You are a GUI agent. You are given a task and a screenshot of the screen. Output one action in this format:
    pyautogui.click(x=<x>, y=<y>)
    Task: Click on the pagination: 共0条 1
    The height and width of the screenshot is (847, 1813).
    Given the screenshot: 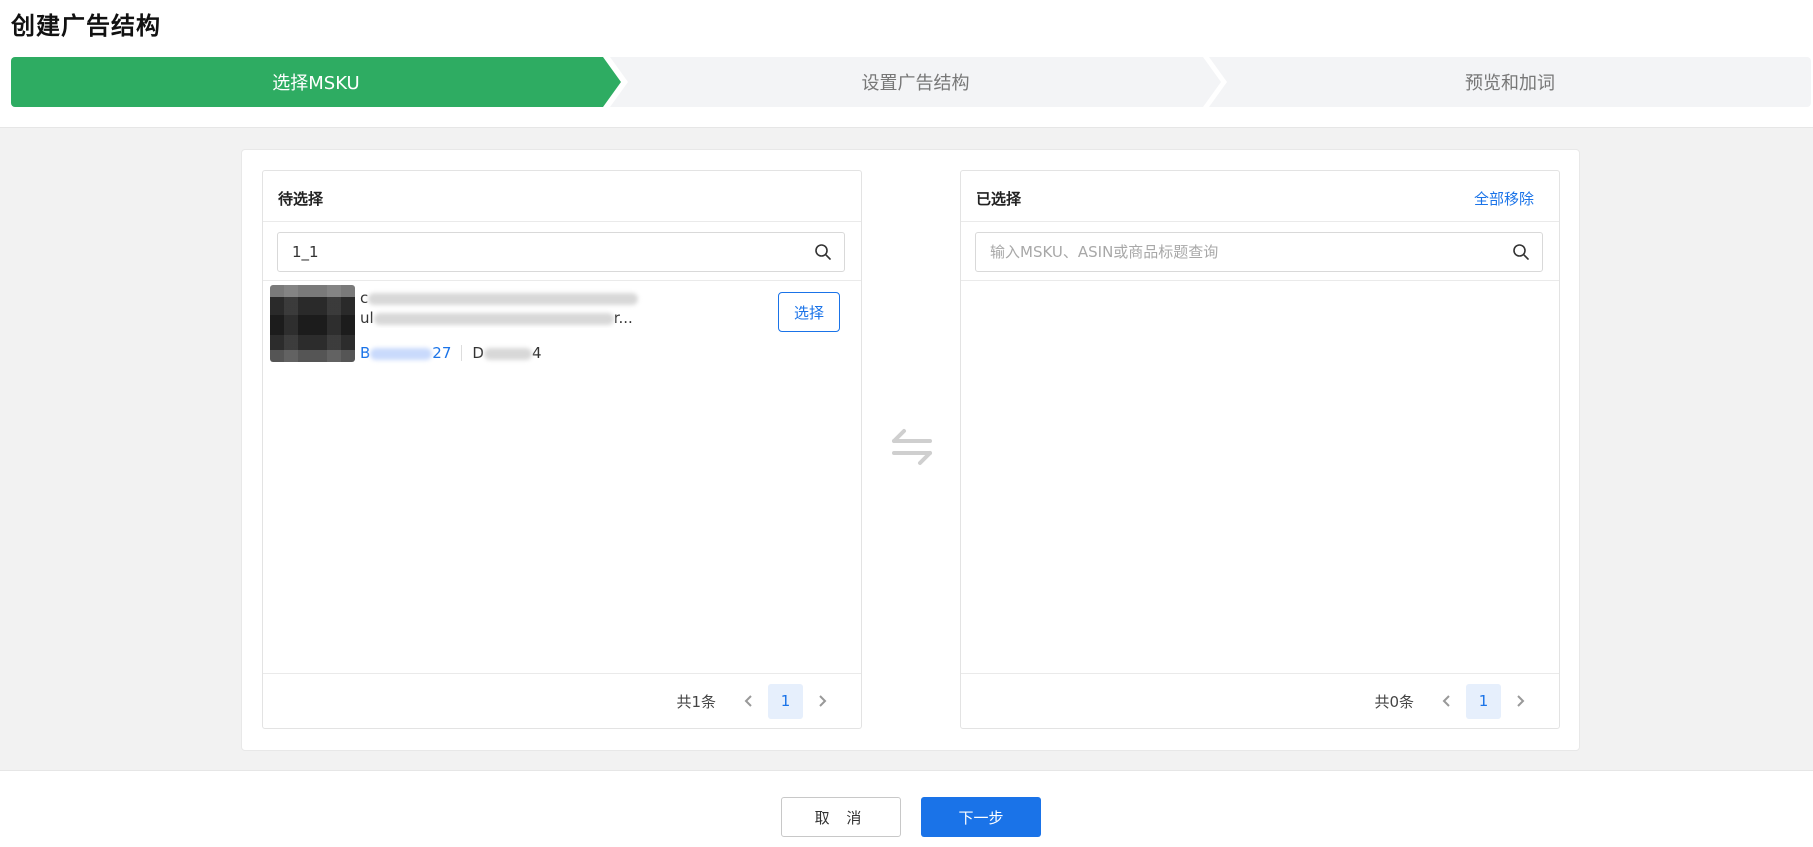 What is the action you would take?
    pyautogui.click(x=1456, y=701)
    